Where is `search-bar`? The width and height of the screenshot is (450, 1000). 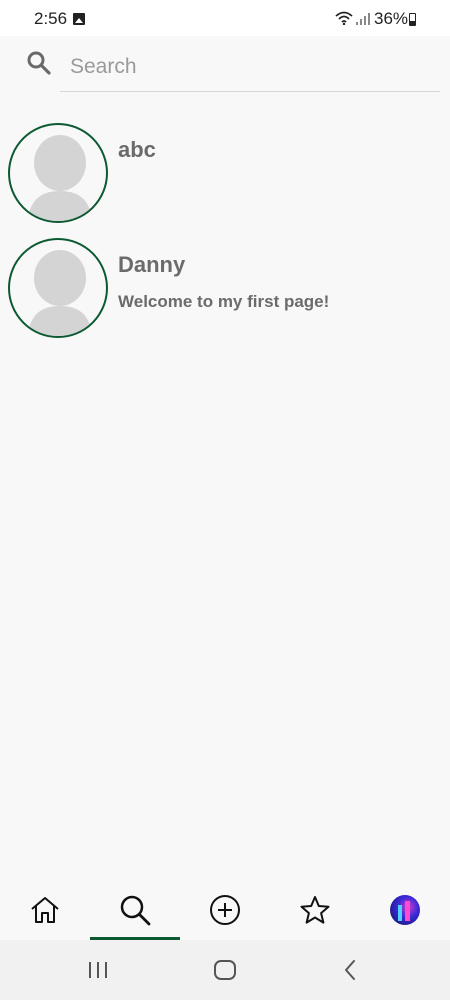 search-bar is located at coordinates (225, 65).